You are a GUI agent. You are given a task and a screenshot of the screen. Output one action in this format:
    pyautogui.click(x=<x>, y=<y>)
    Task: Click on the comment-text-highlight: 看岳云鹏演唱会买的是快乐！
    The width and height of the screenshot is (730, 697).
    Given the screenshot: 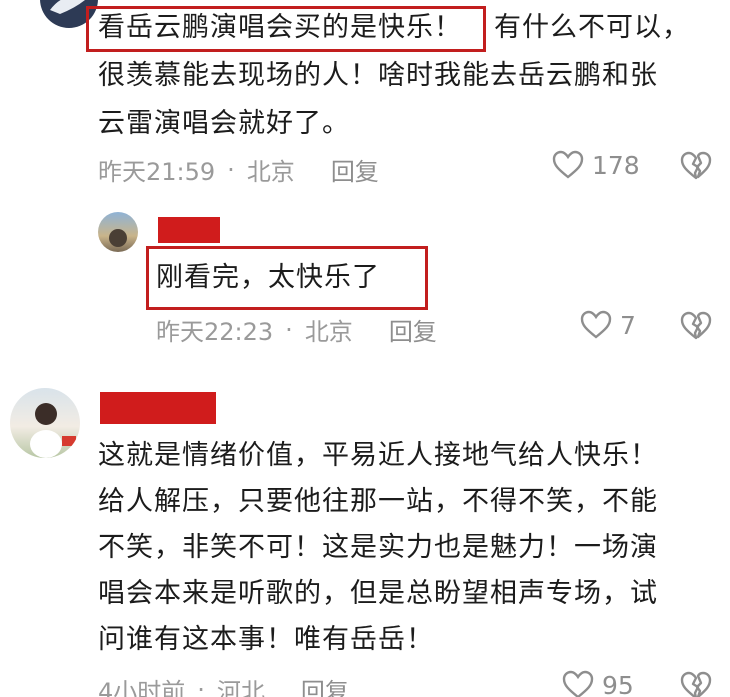 What is the action you would take?
    pyautogui.click(x=280, y=27)
    